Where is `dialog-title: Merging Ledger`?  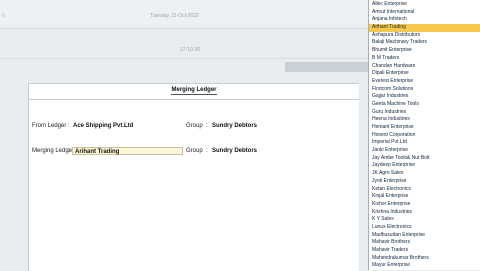
dialog-title: Merging Ledger is located at coordinates (194, 91).